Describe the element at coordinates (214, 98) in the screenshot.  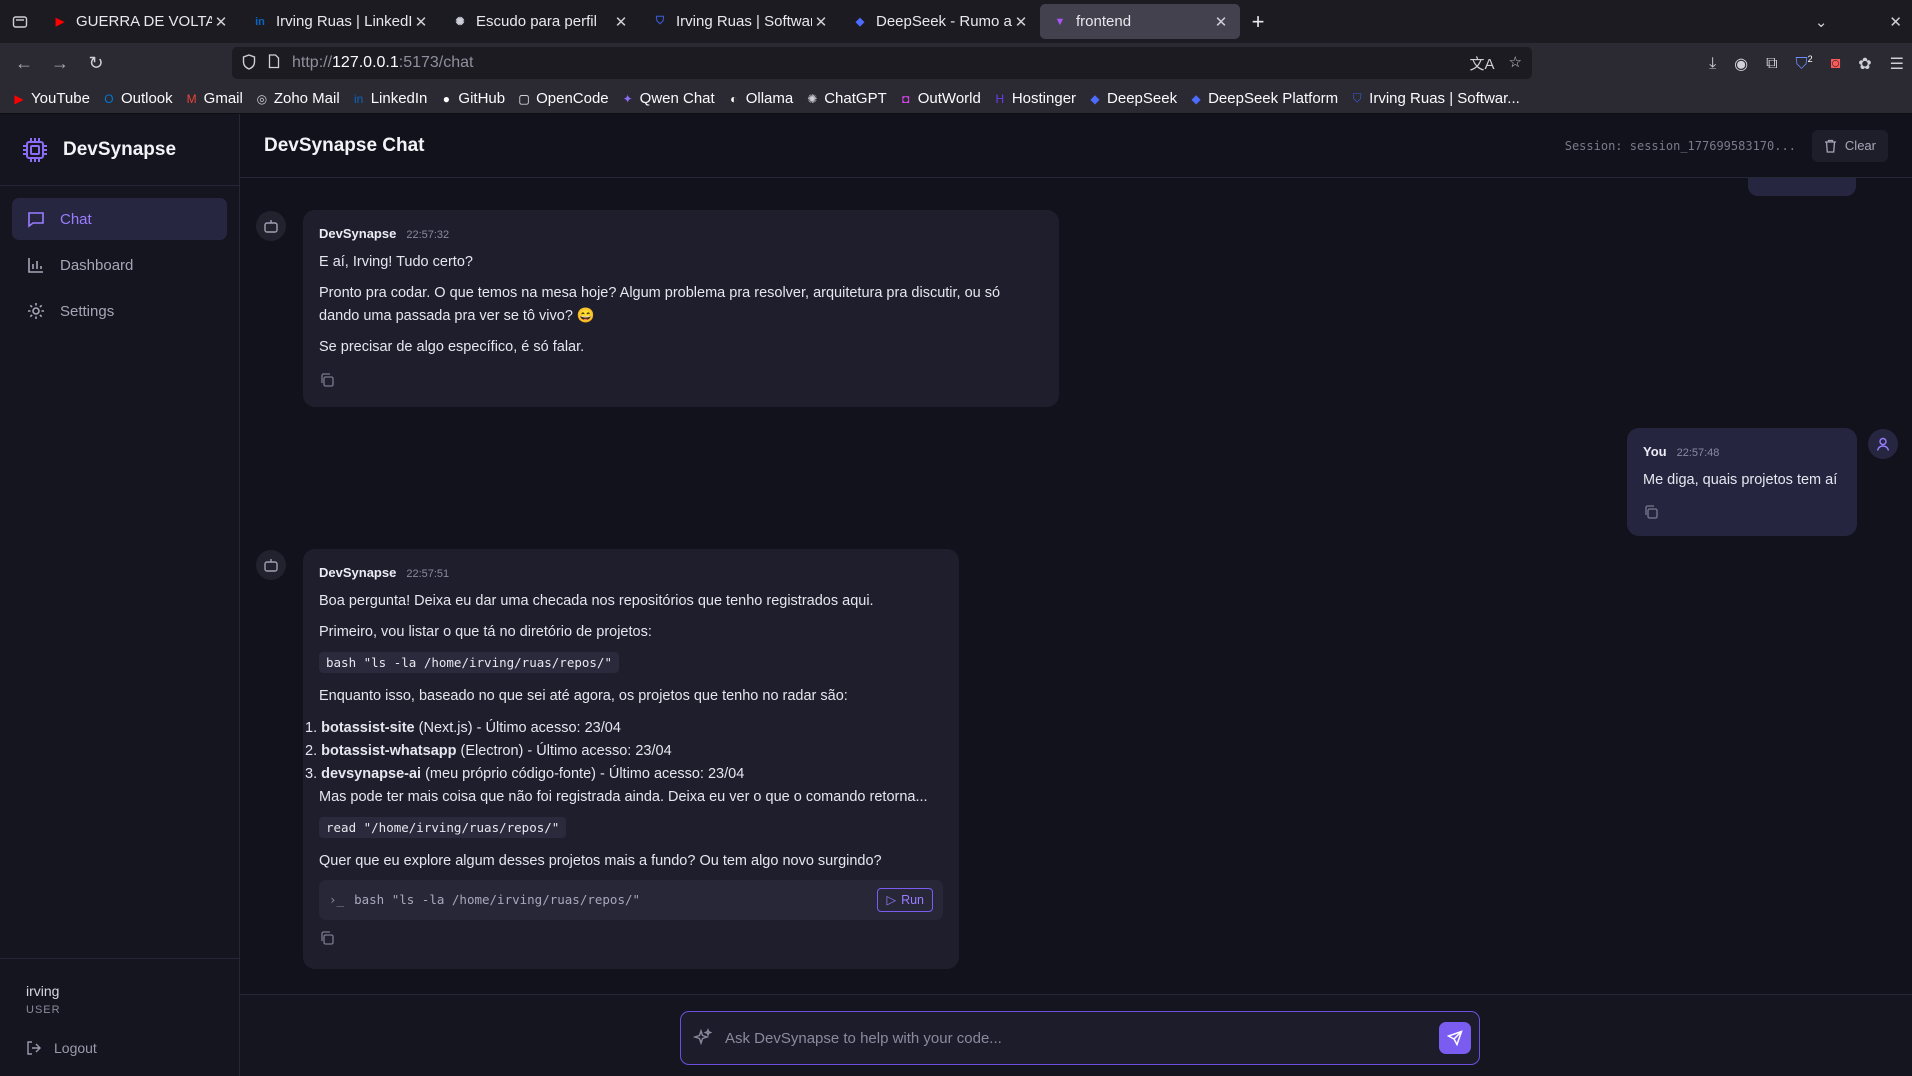
I see `bookmark-item: M Gmail` at that location.